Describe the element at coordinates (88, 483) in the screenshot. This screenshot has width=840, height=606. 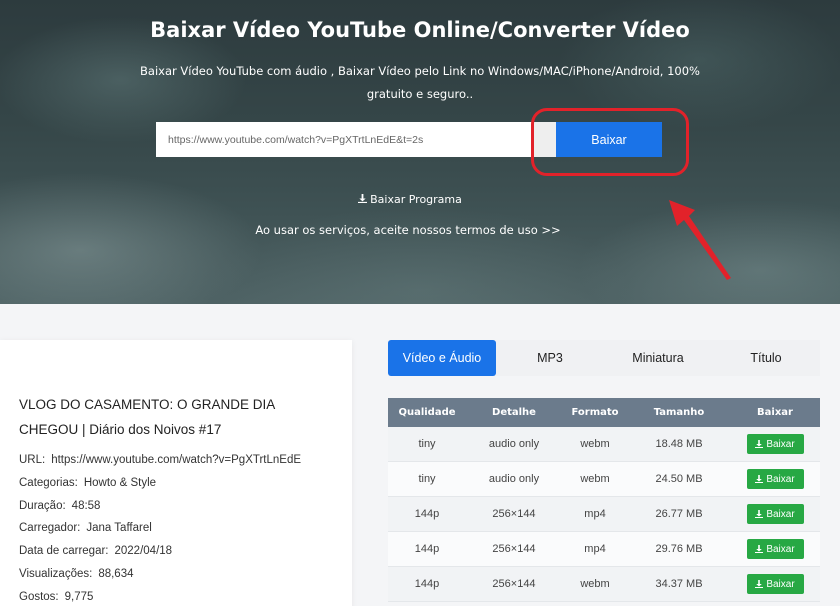
I see `meta-category: Categorias: Howto & Style` at that location.